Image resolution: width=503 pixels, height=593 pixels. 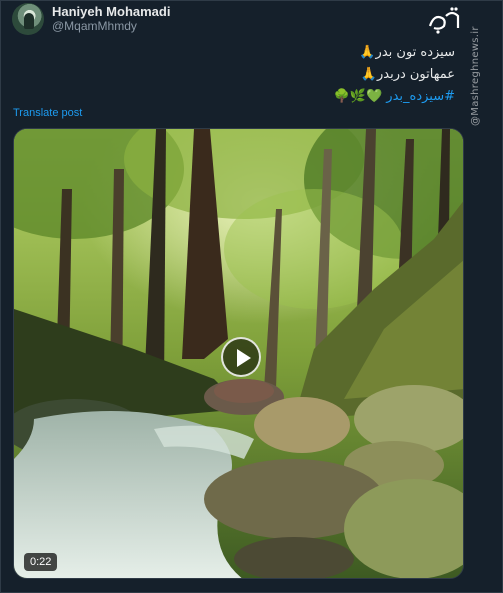 What do you see at coordinates (241, 357) in the screenshot?
I see `play-icon` at bounding box center [241, 357].